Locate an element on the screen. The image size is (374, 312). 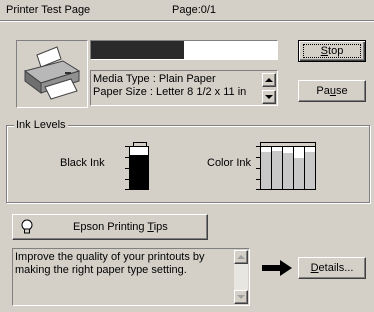
window-title: Printer Test Page is located at coordinates (48, 10).